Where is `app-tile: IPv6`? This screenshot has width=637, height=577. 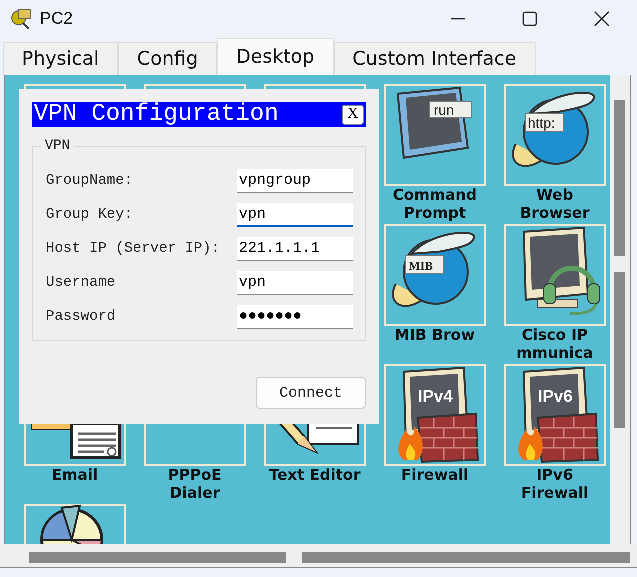
app-tile: IPv6 is located at coordinates (555, 415).